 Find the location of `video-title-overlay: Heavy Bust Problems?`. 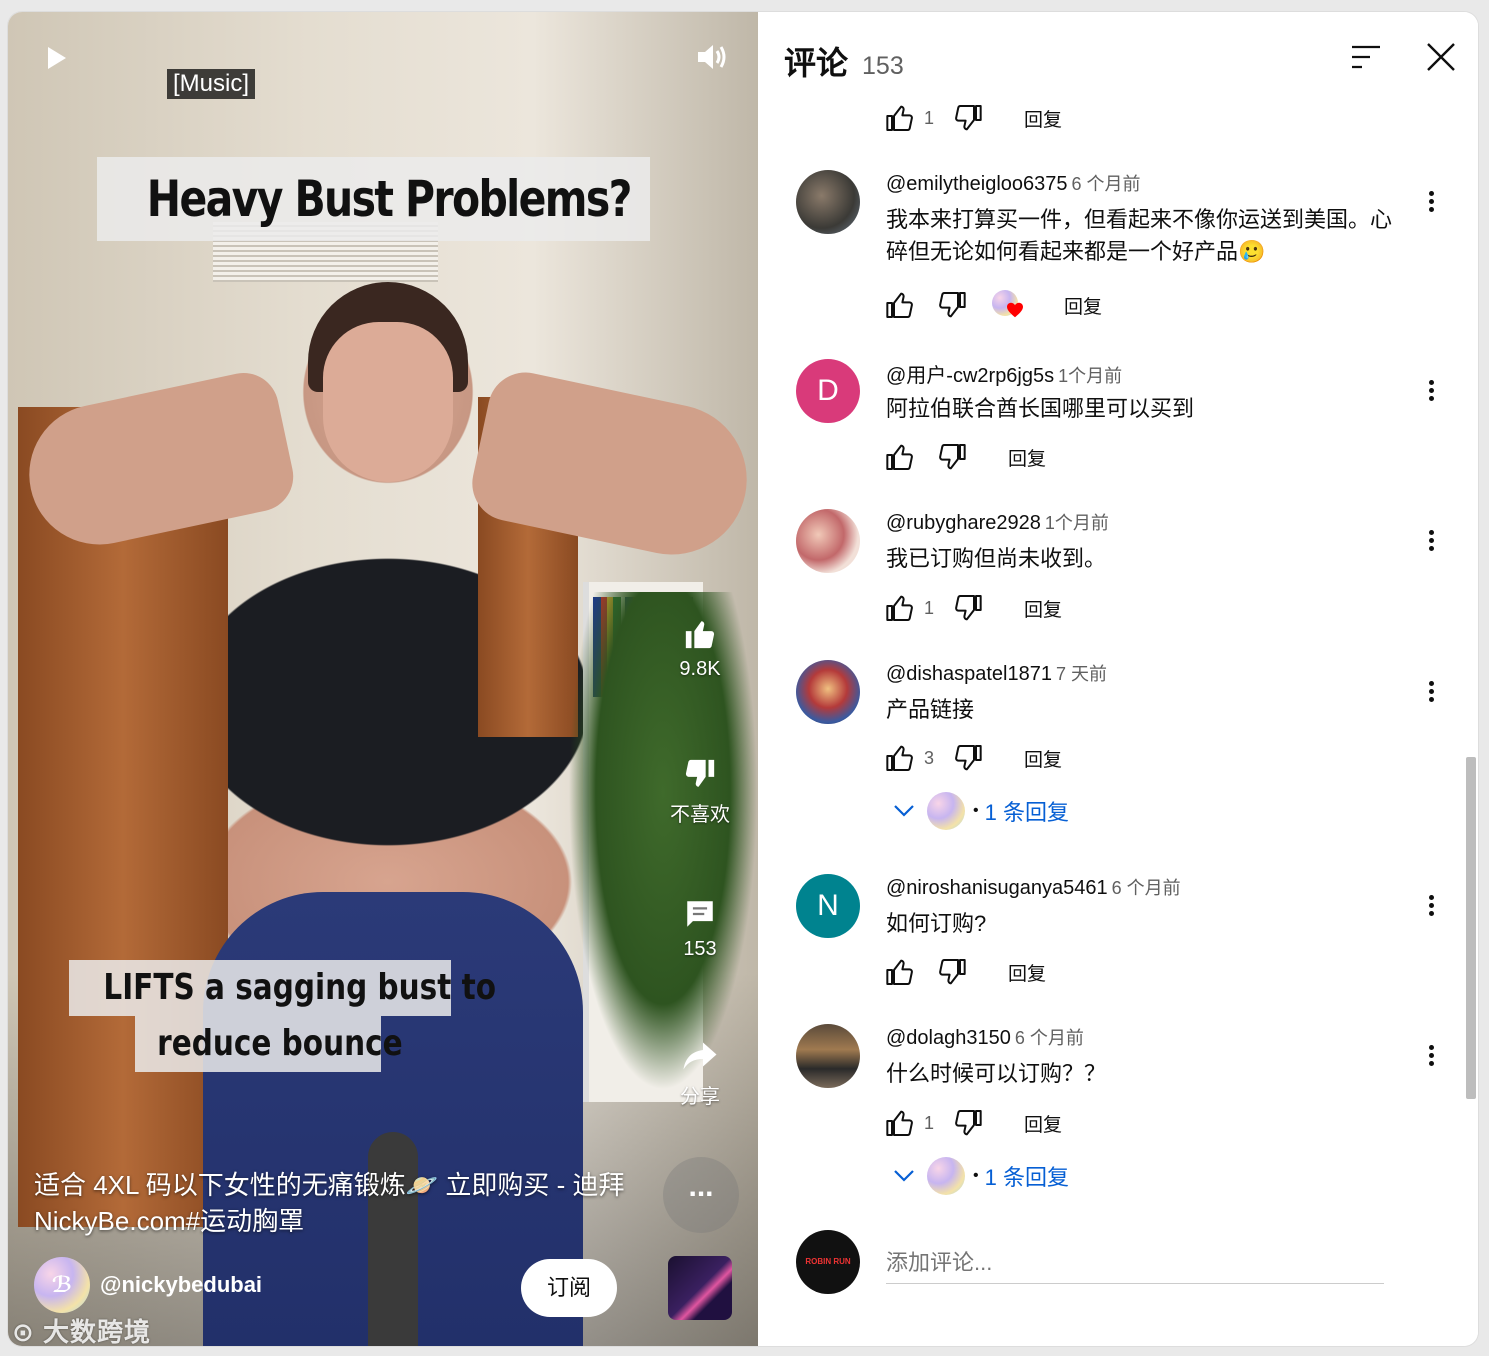

video-title-overlay: Heavy Bust Problems? is located at coordinates (373, 199).